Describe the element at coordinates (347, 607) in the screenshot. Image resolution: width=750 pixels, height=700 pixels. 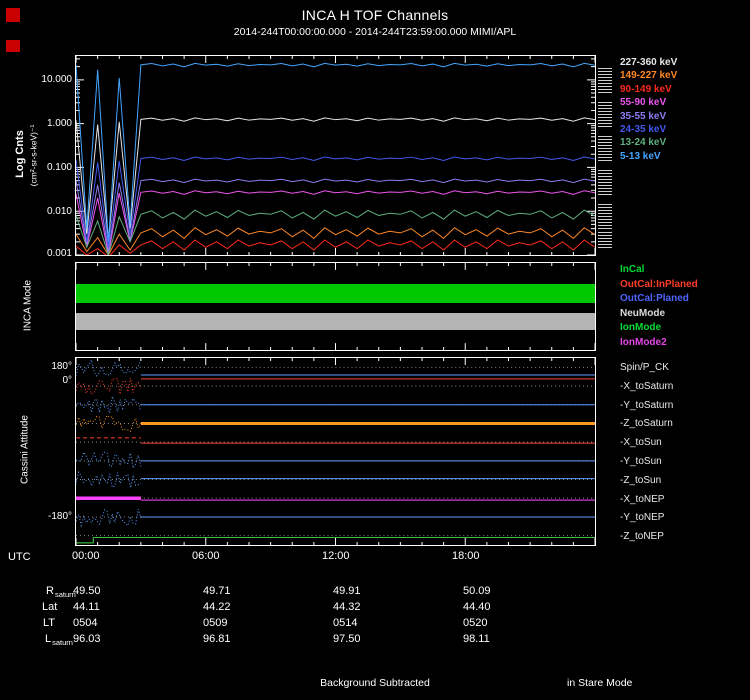
I see `ephemeris-value: 44.32` at that location.